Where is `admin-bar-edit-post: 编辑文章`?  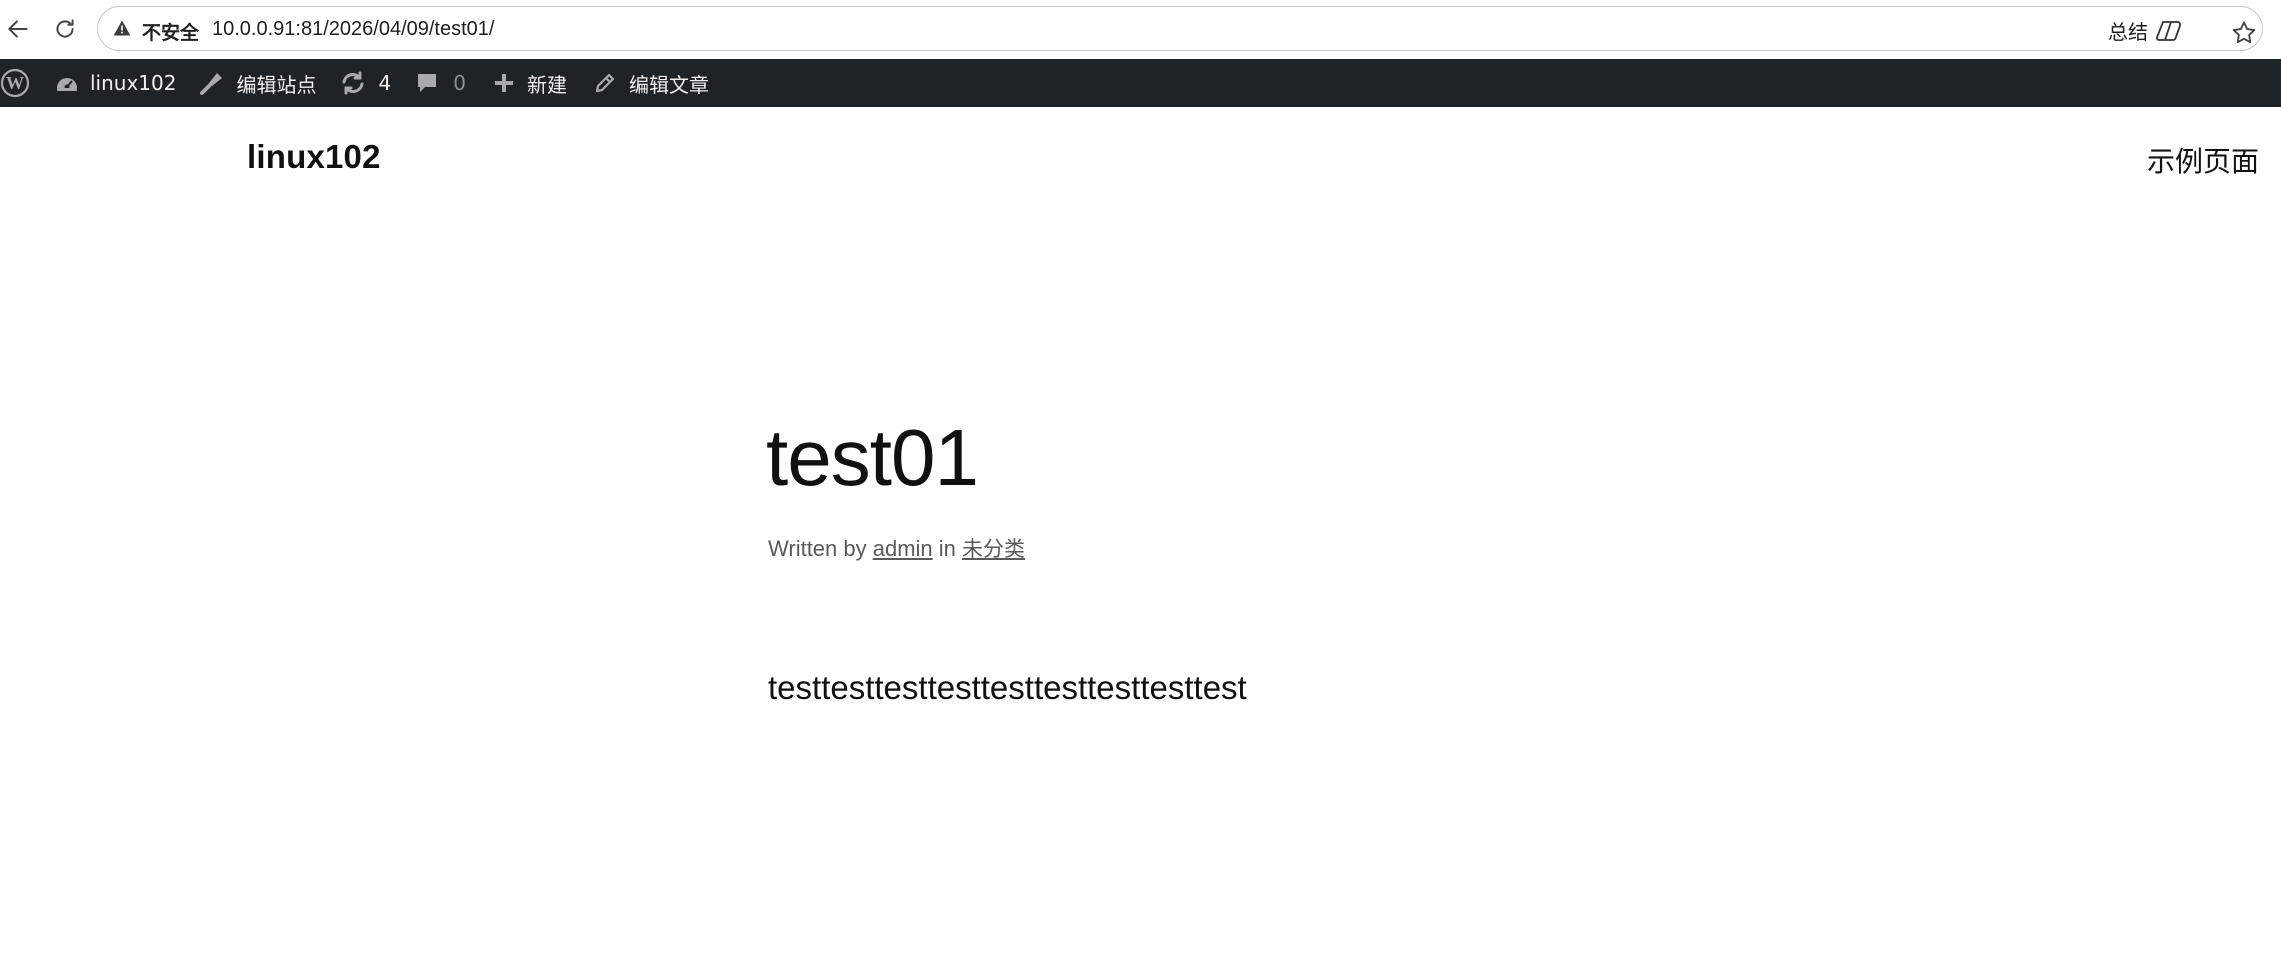
admin-bar-edit-post: 编辑文章 is located at coordinates (651, 83).